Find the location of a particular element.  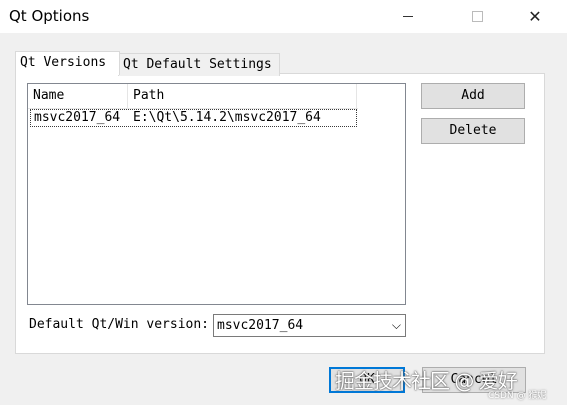

row-name-cell: msvc2017_64 is located at coordinates (77, 117).